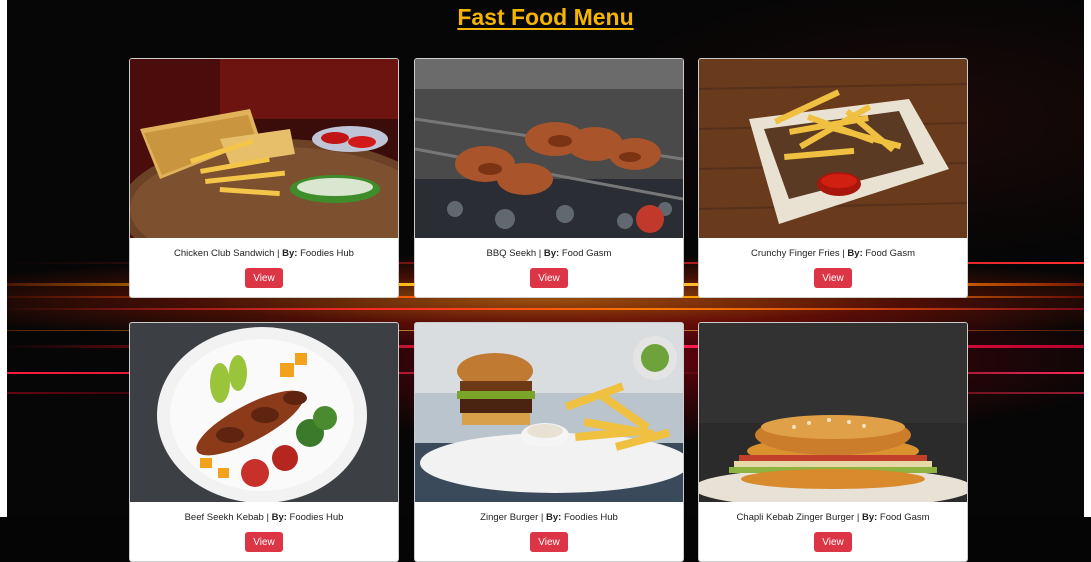 The height and width of the screenshot is (562, 1091). Describe the element at coordinates (224, 517) in the screenshot. I see `item-name: Beef Seekh Kebab` at that location.